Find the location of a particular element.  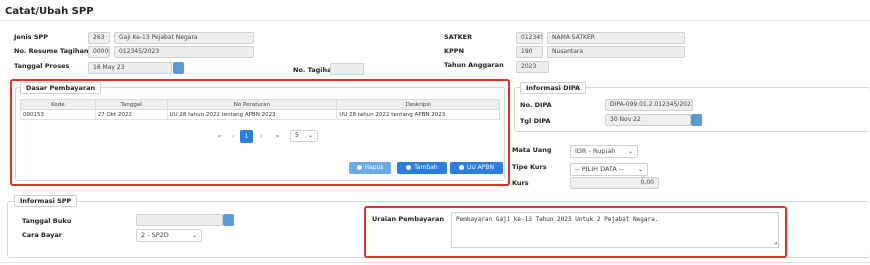

no-tagihan-field is located at coordinates (347, 69).